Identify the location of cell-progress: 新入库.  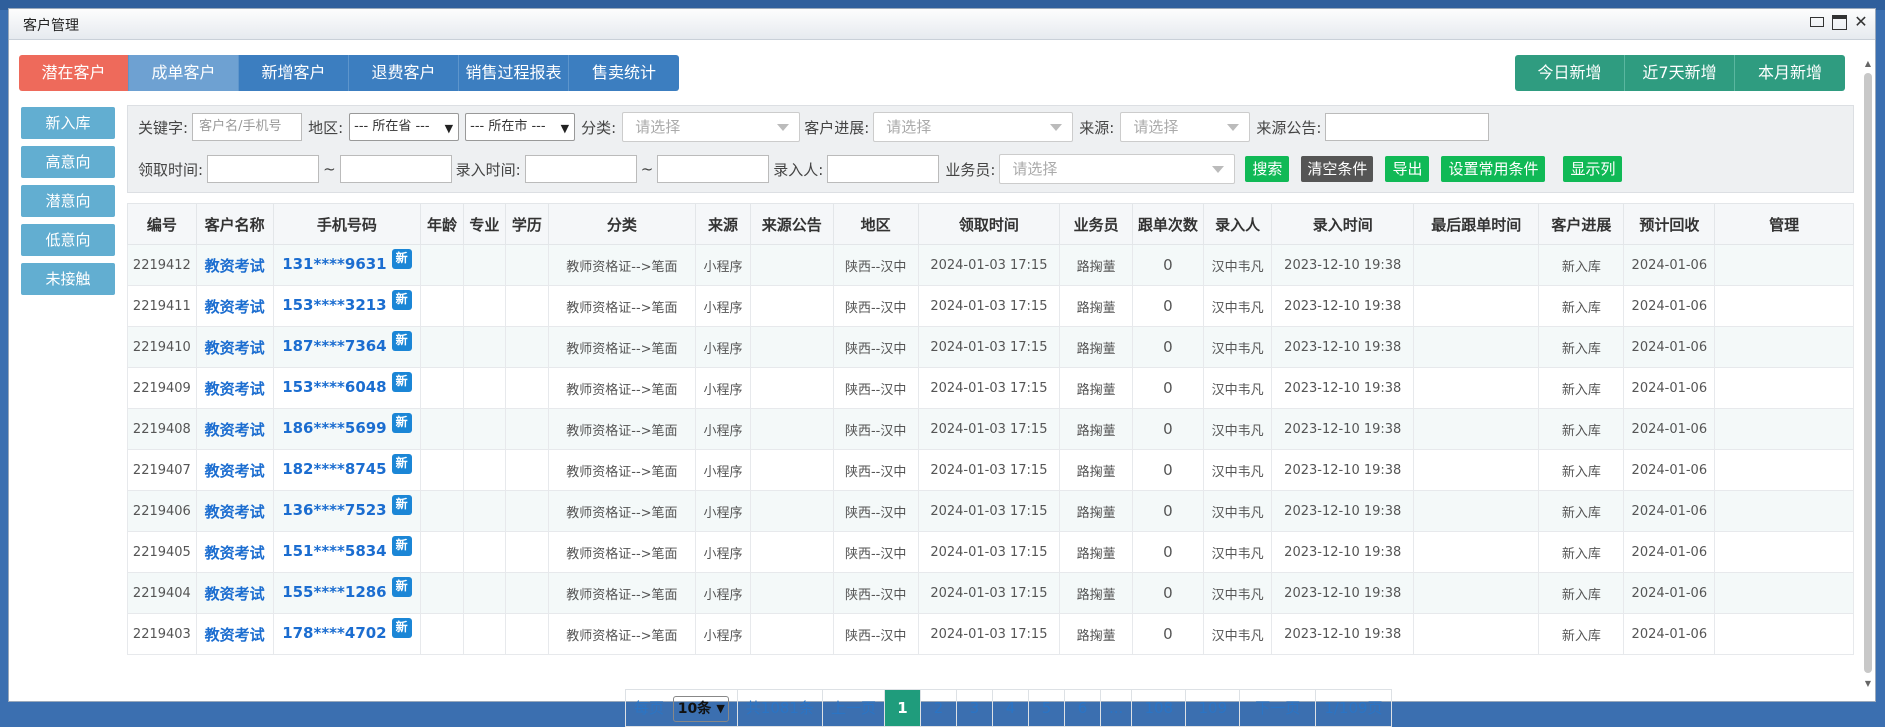
(1581, 308).